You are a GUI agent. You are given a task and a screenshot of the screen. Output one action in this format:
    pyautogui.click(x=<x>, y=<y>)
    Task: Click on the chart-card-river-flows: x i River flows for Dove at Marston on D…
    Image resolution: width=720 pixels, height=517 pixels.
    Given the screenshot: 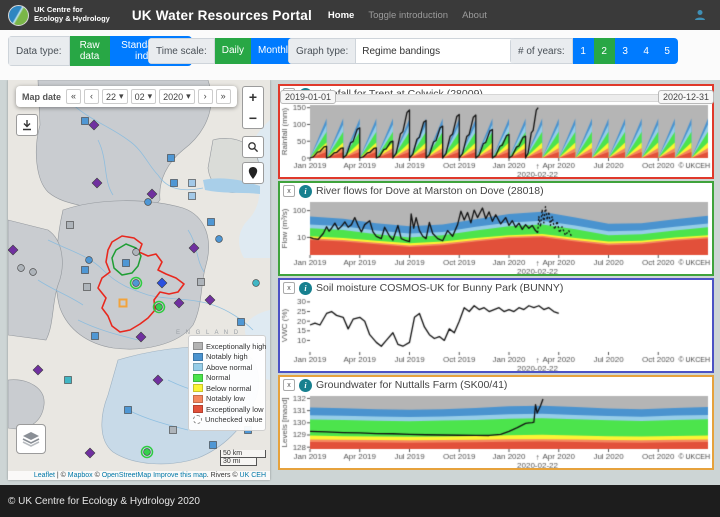 What is the action you would take?
    pyautogui.click(x=496, y=228)
    